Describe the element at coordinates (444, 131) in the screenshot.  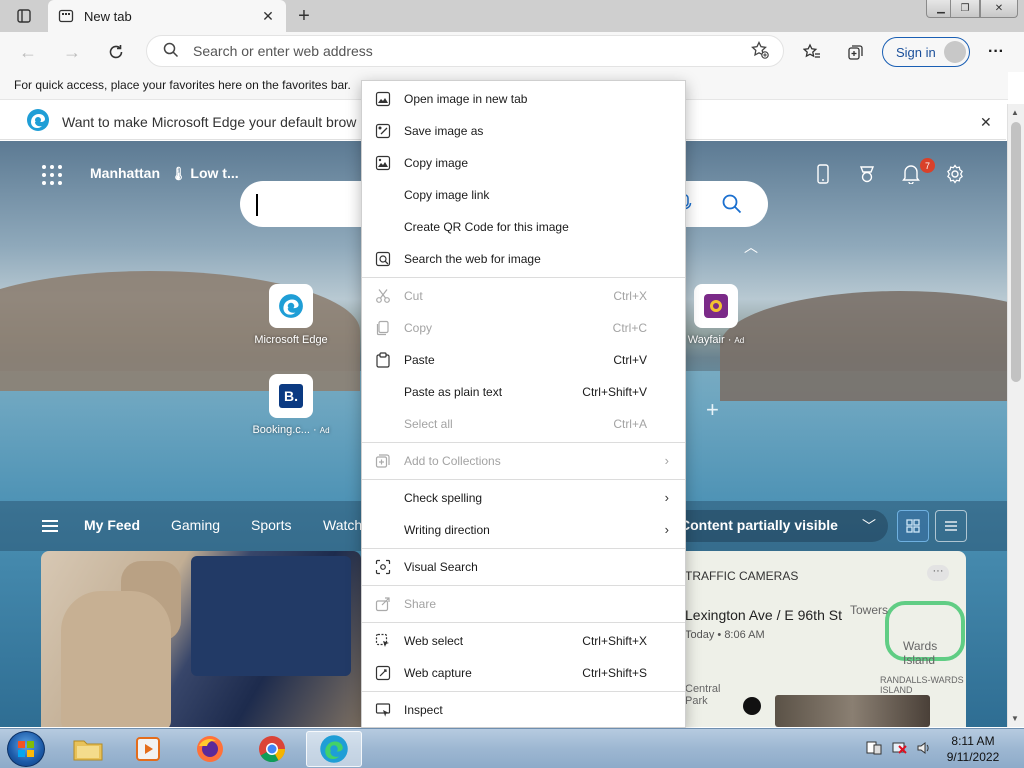
I see `menu-item-label: Save image as` at that location.